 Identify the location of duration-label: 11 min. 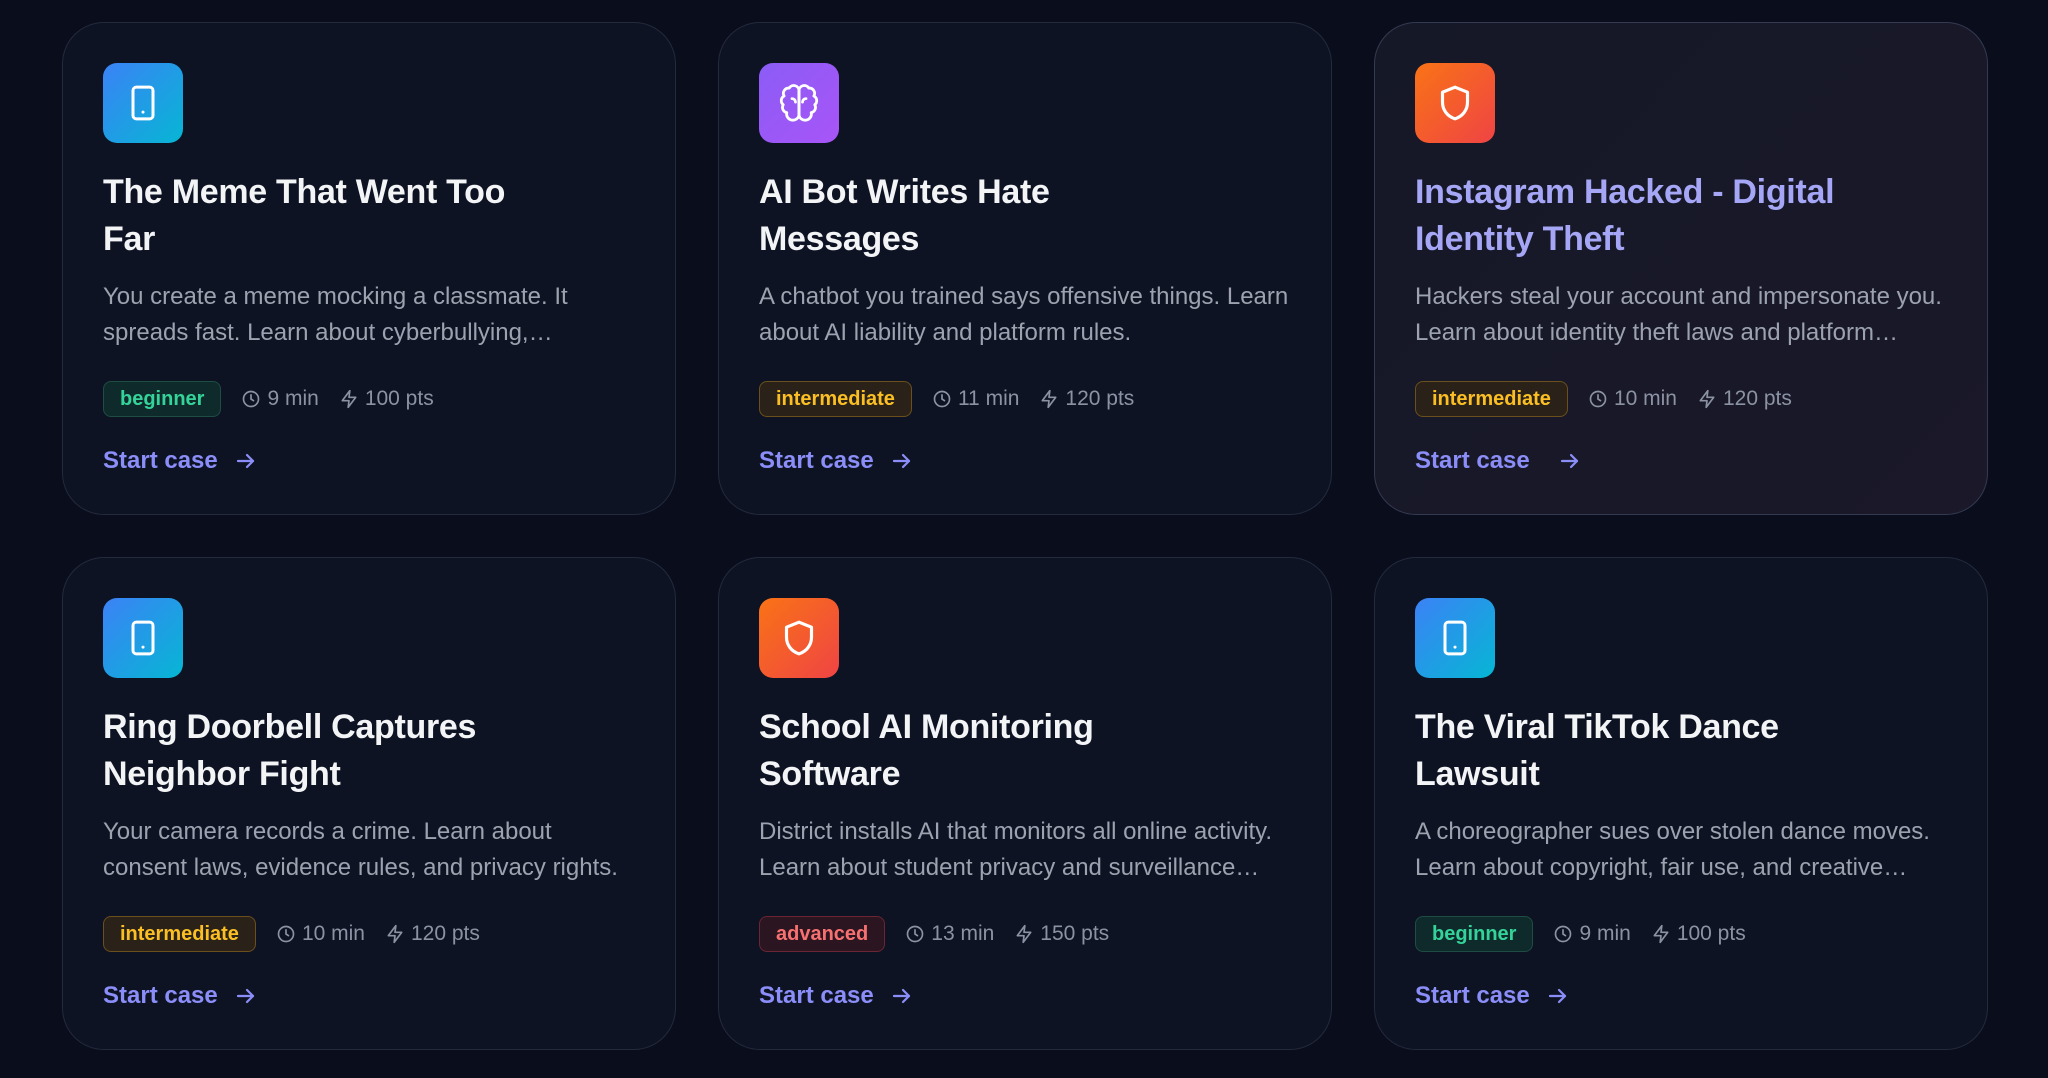
(988, 398).